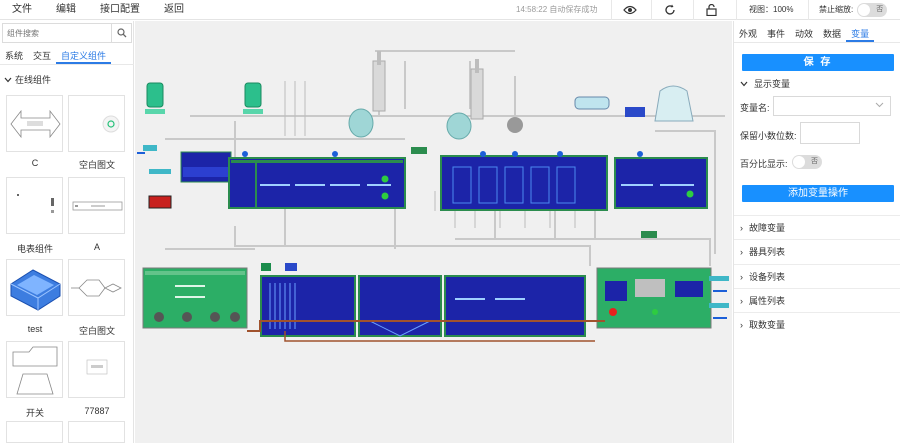 The height and width of the screenshot is (446, 900). I want to click on accordion-fetch-variable: › 取数变量, so click(762, 324).